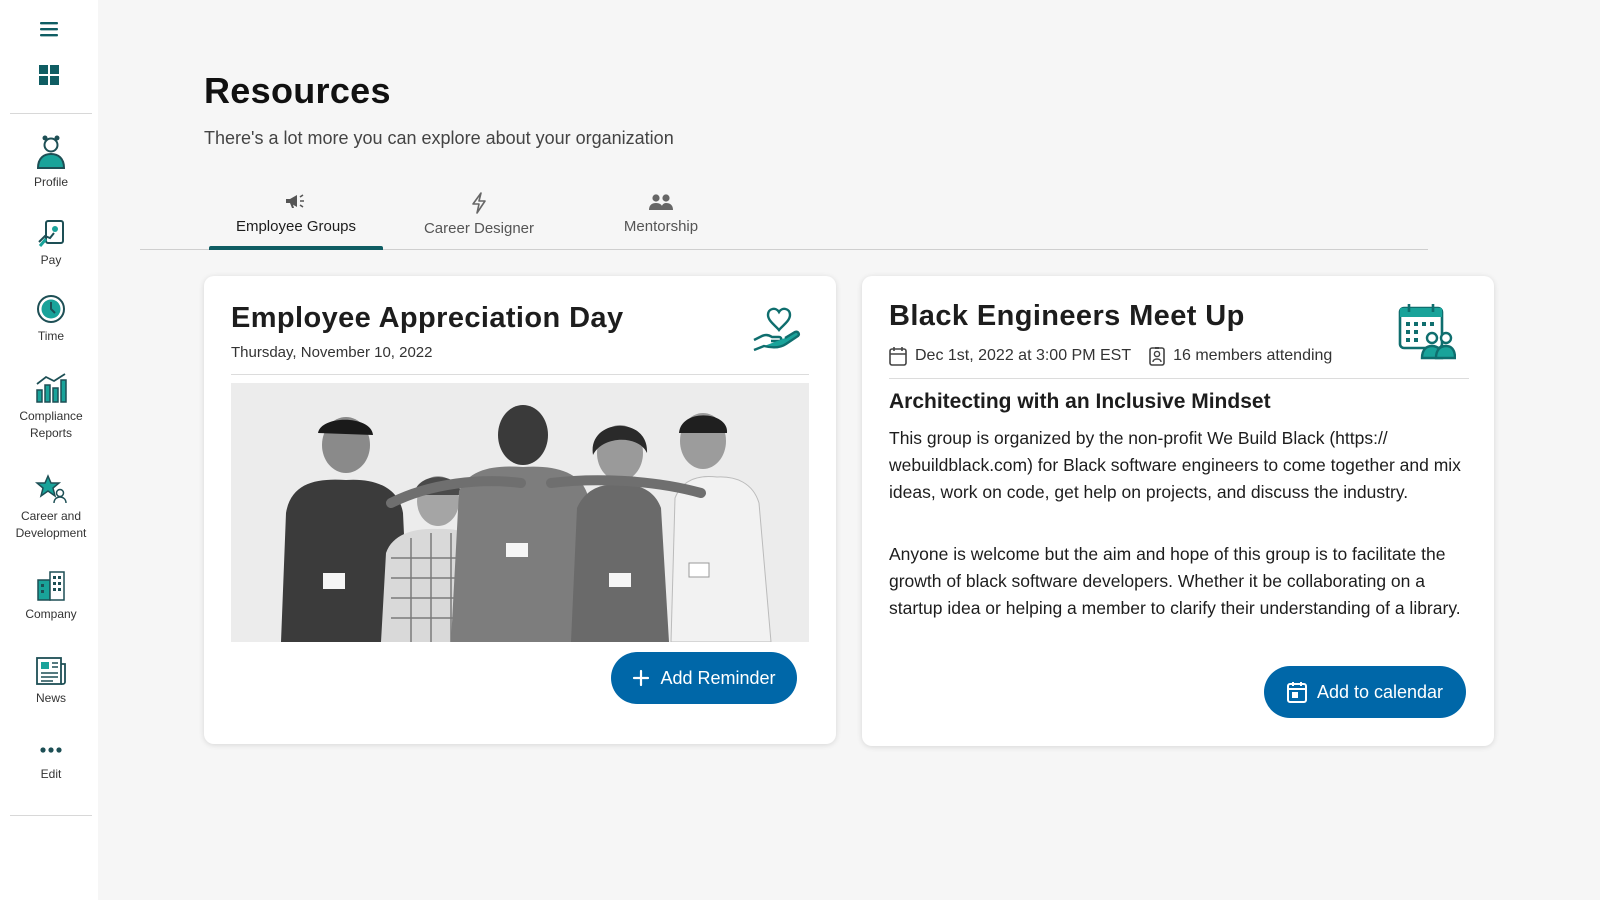 This screenshot has height=900, width=1600. What do you see at coordinates (776, 329) in the screenshot?
I see `heart-hand-icon` at bounding box center [776, 329].